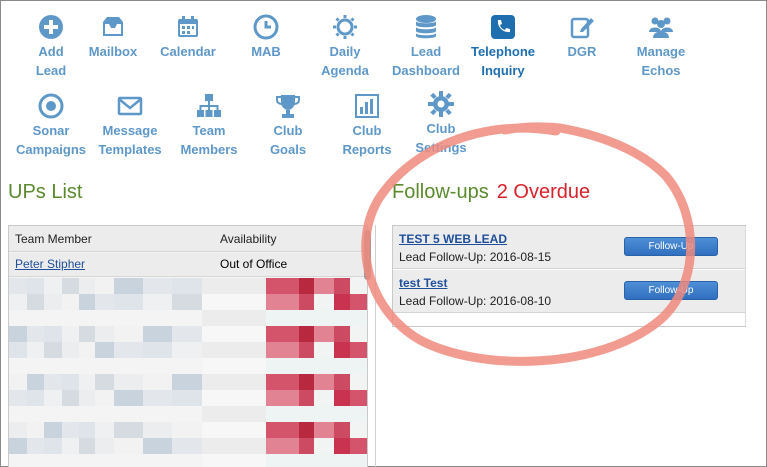 This screenshot has height=467, width=767. I want to click on nav-label: Daily Agenda, so click(345, 61).